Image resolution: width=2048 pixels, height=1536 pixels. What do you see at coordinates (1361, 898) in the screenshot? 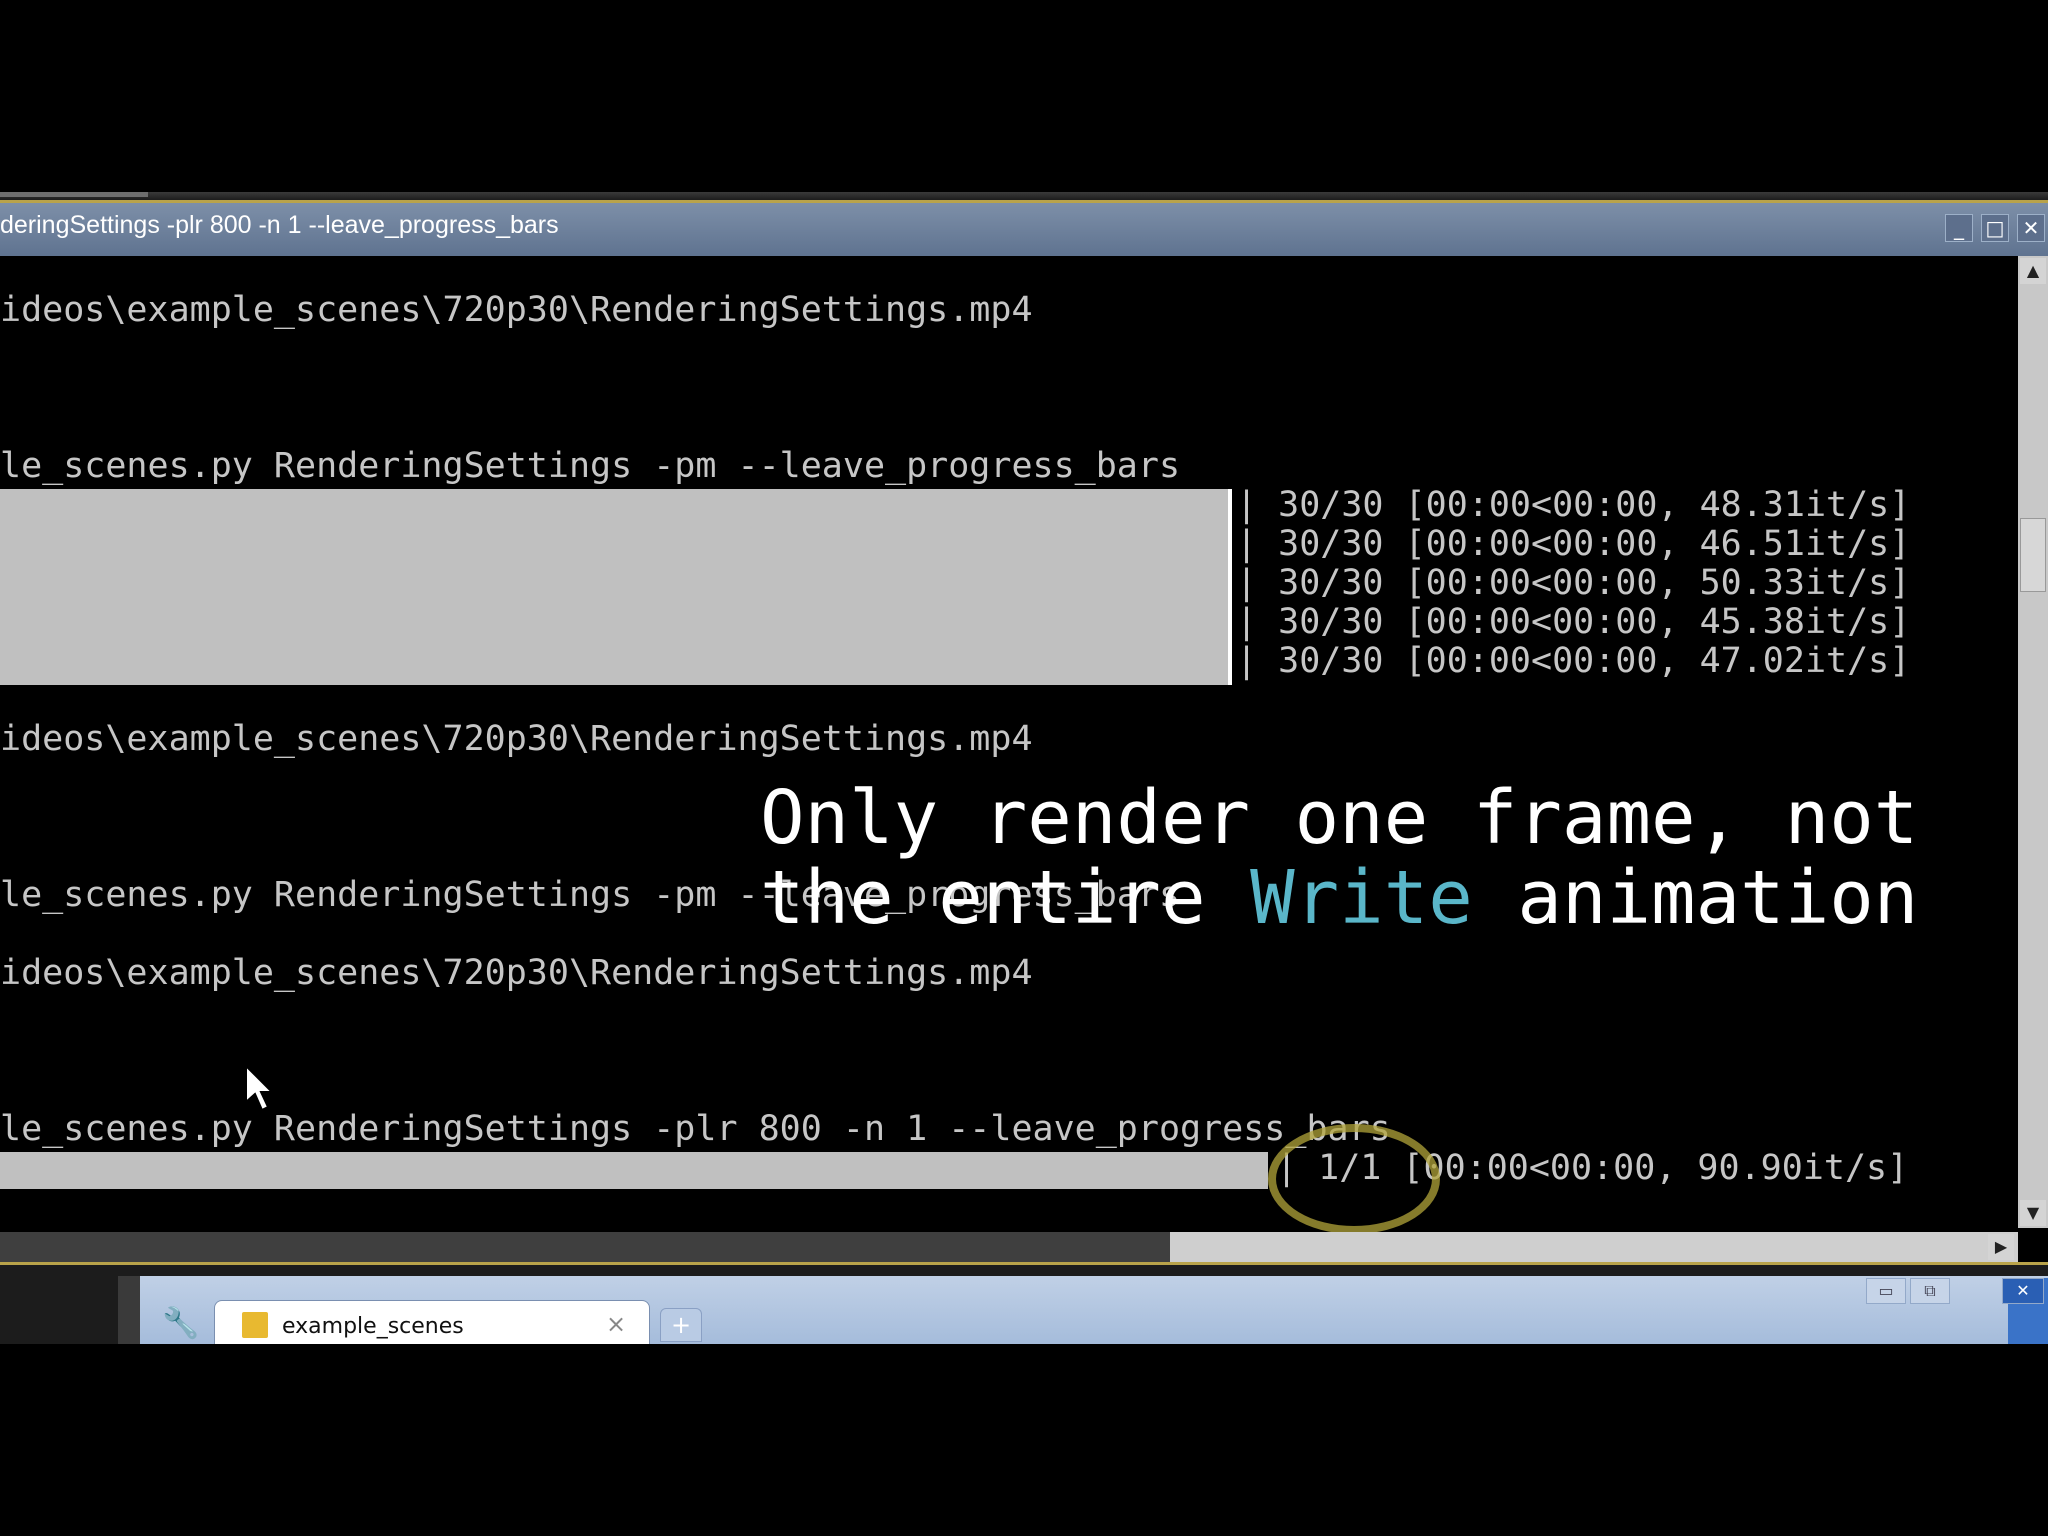
I see `caption-highlight-word: Write` at bounding box center [1361, 898].